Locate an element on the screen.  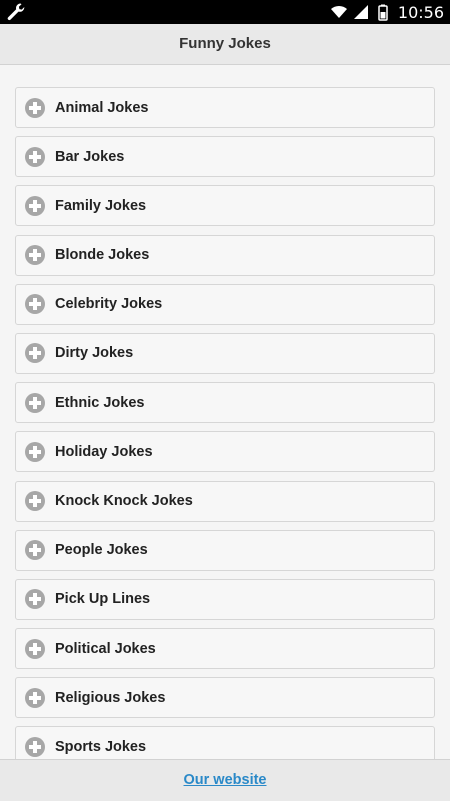
category-item: People Jokes is located at coordinates (225, 550).